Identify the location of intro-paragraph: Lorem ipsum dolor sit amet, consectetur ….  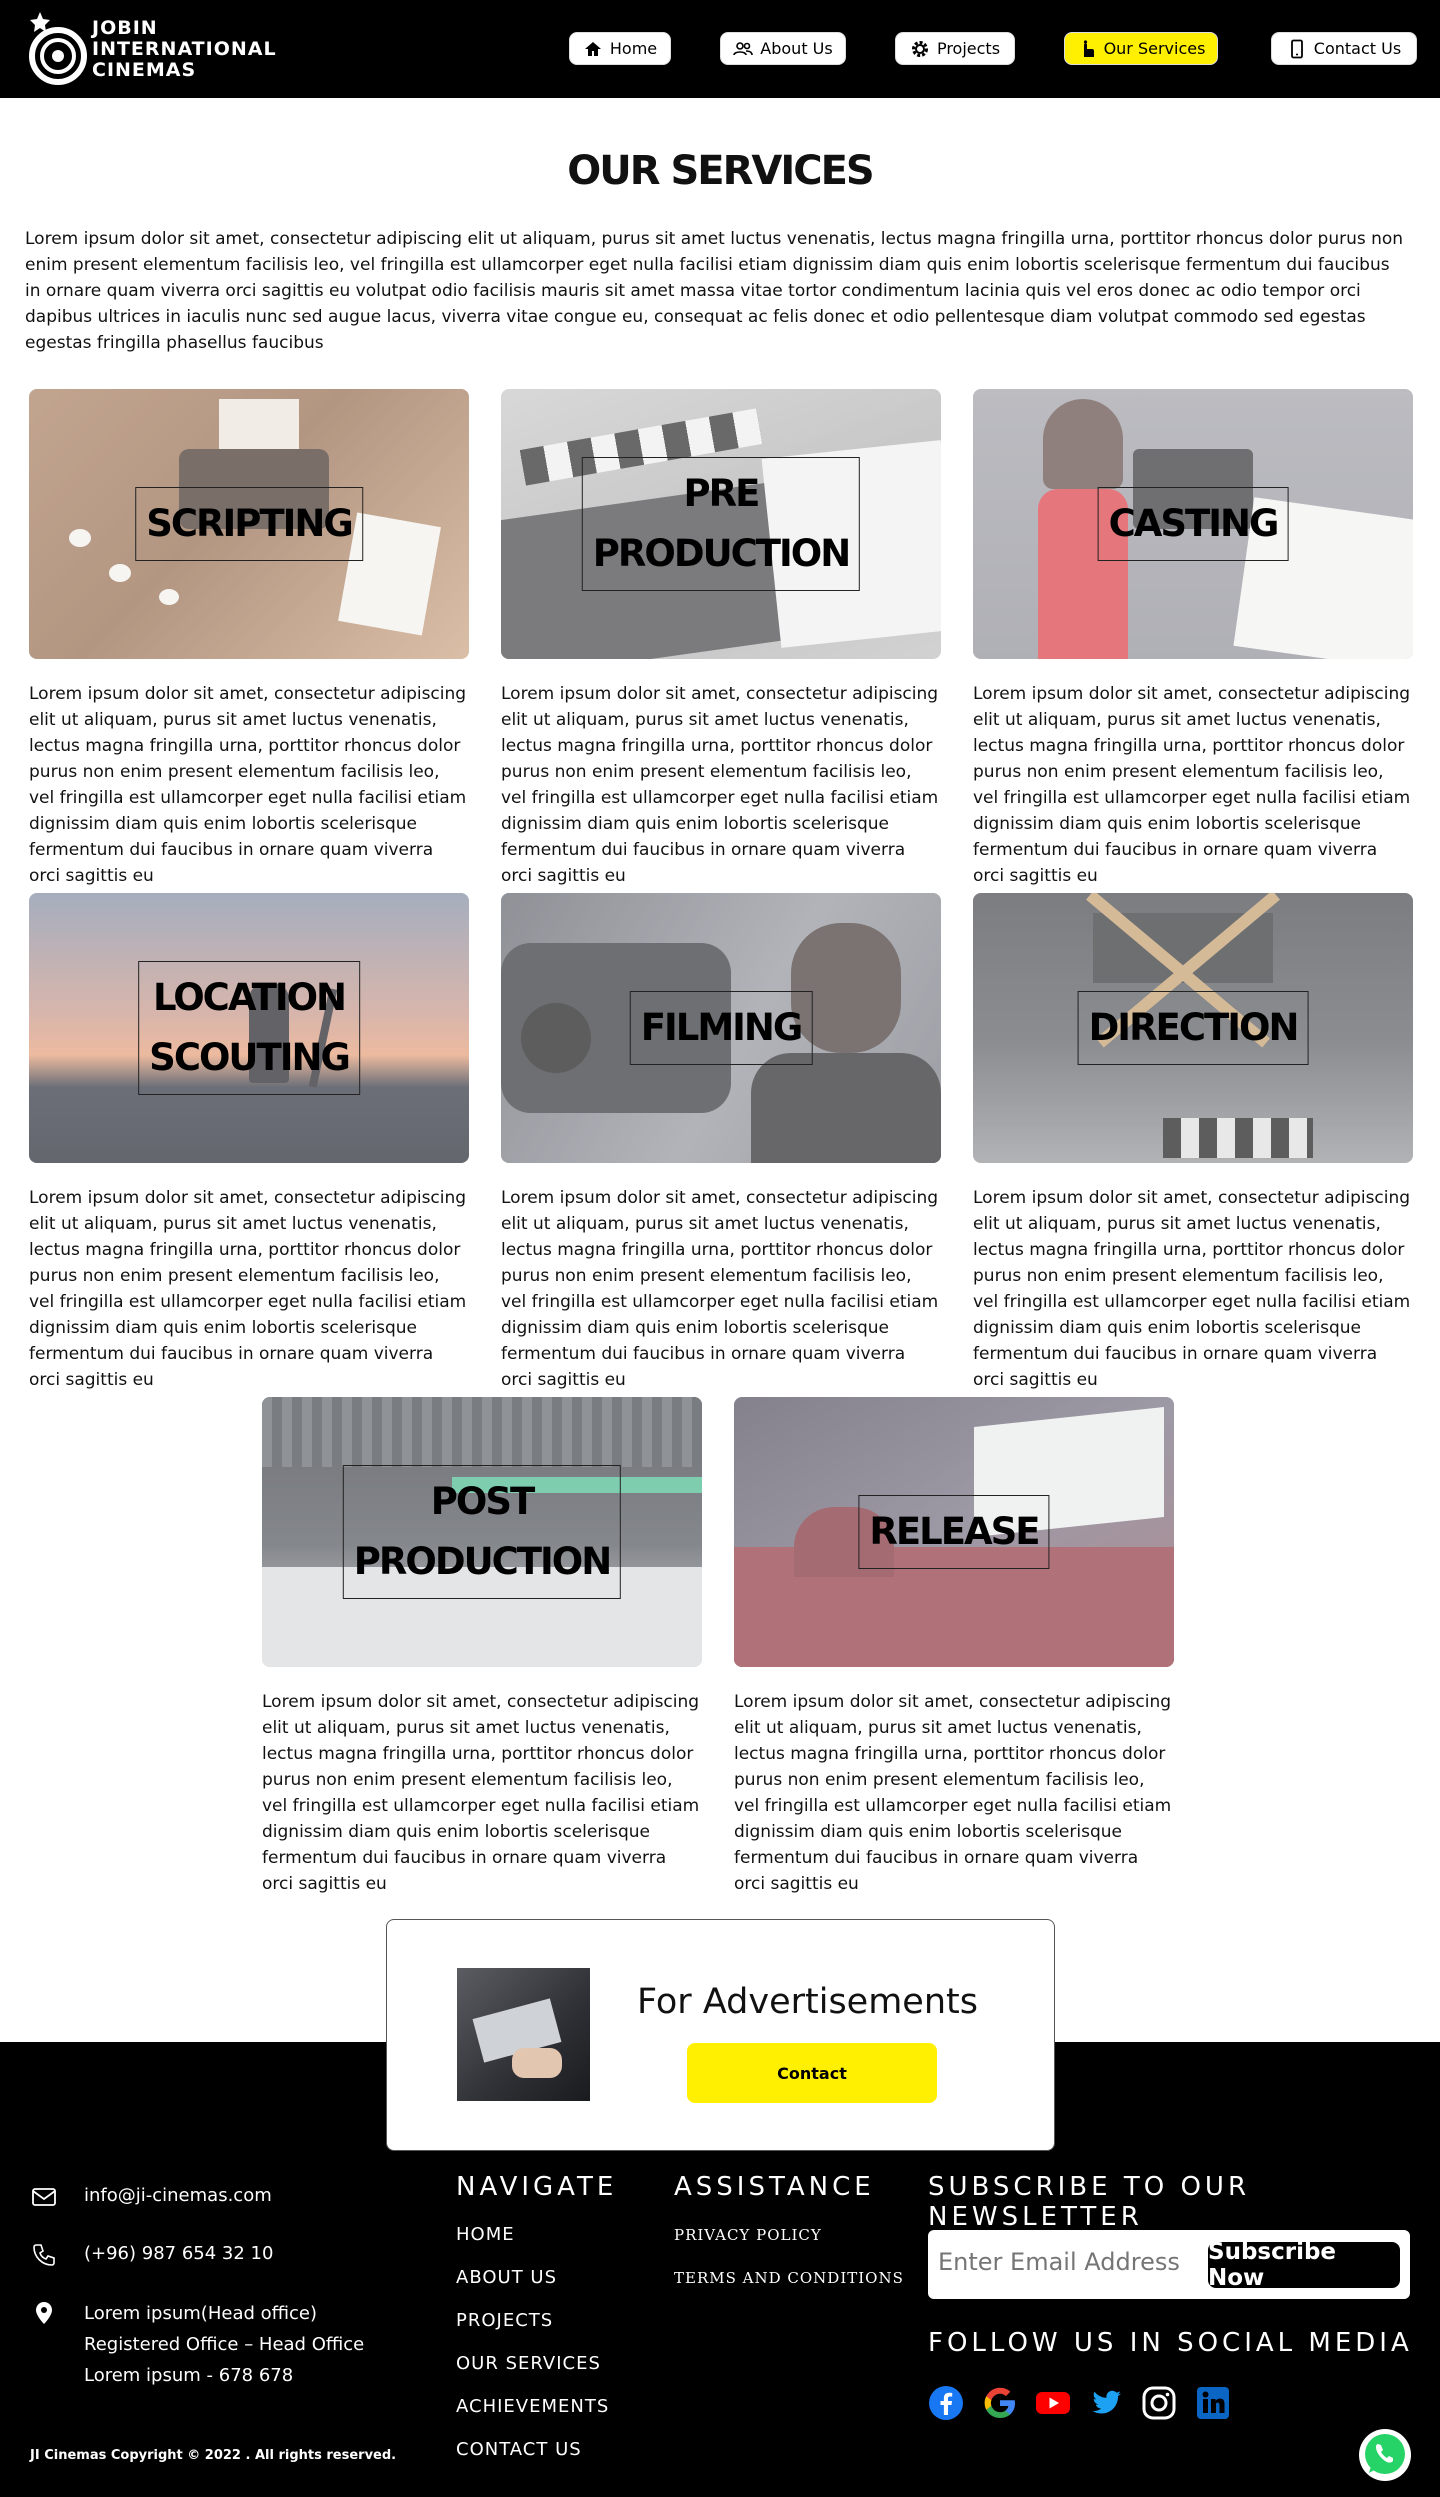
(714, 291).